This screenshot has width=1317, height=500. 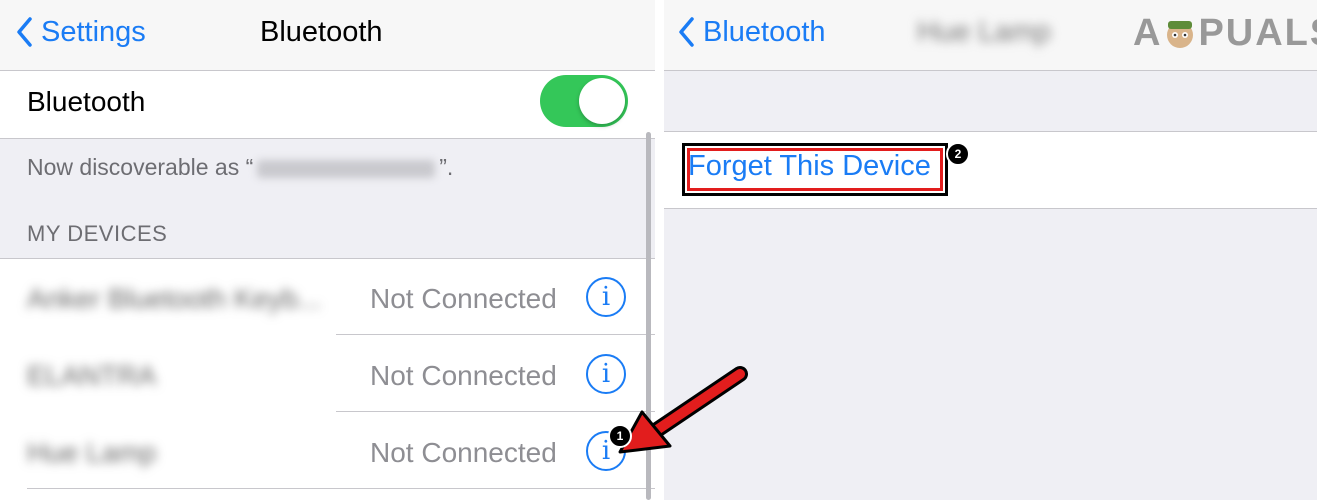 What do you see at coordinates (321, 32) in the screenshot?
I see `page-title: Bluetooth` at bounding box center [321, 32].